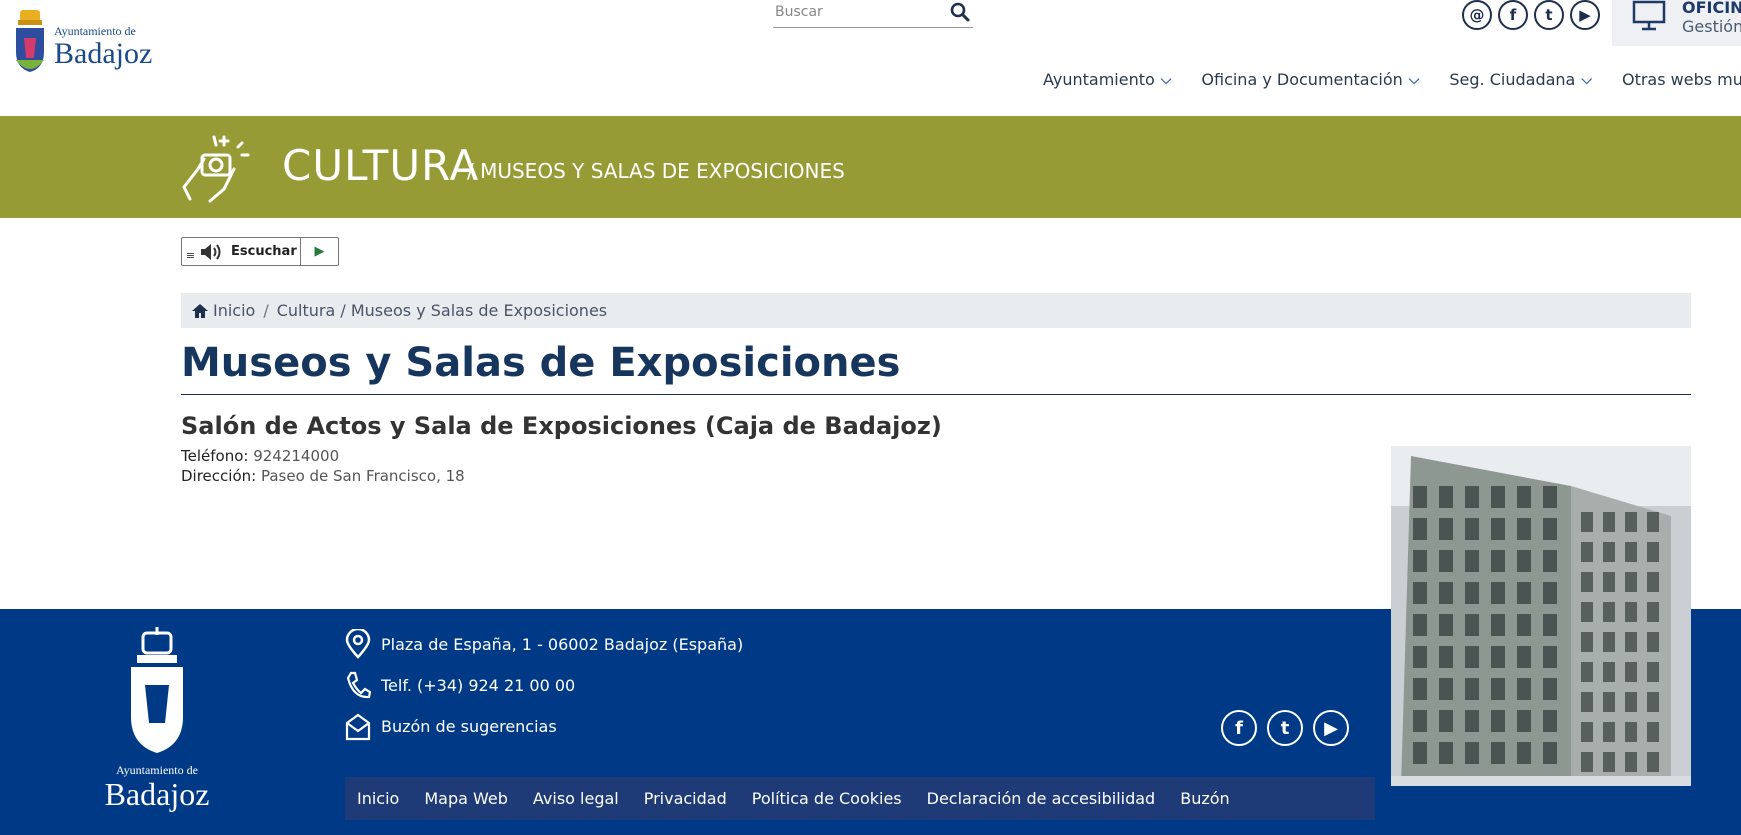  I want to click on site-logo: Ayuntamiento de Badajoz, so click(87, 41).